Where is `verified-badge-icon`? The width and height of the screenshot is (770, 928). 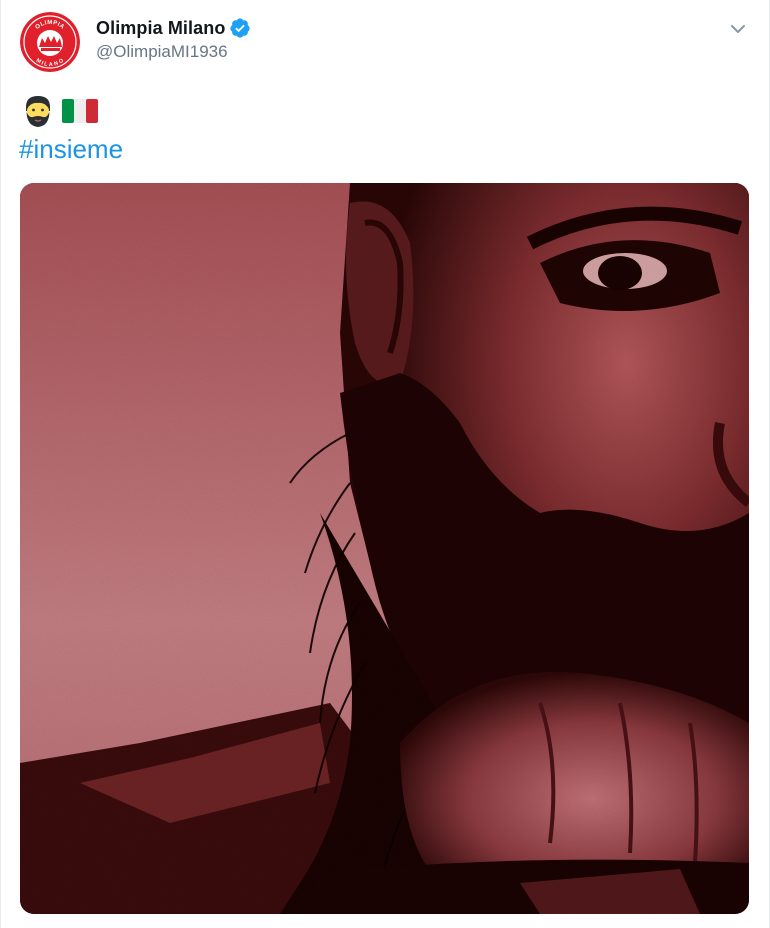 verified-badge-icon is located at coordinates (240, 28).